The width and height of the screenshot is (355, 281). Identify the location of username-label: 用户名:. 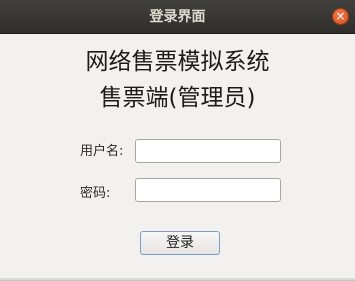
(102, 151).